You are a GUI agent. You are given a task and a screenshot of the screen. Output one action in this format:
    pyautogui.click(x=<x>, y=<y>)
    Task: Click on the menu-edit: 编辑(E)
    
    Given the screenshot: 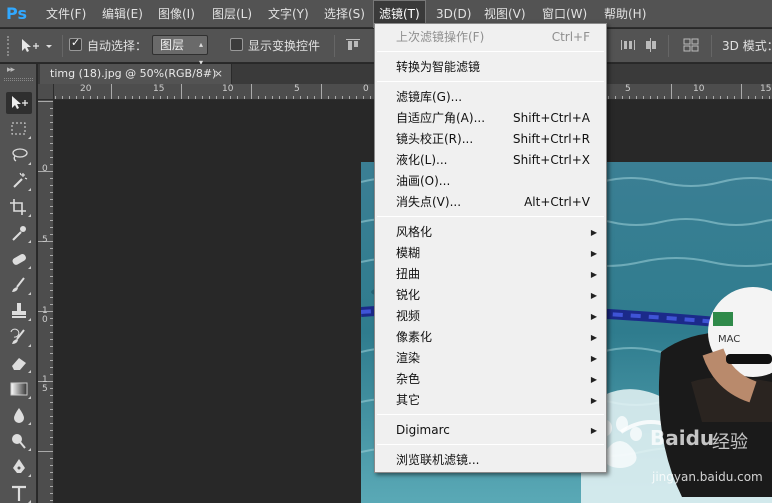 What is the action you would take?
    pyautogui.click(x=122, y=14)
    